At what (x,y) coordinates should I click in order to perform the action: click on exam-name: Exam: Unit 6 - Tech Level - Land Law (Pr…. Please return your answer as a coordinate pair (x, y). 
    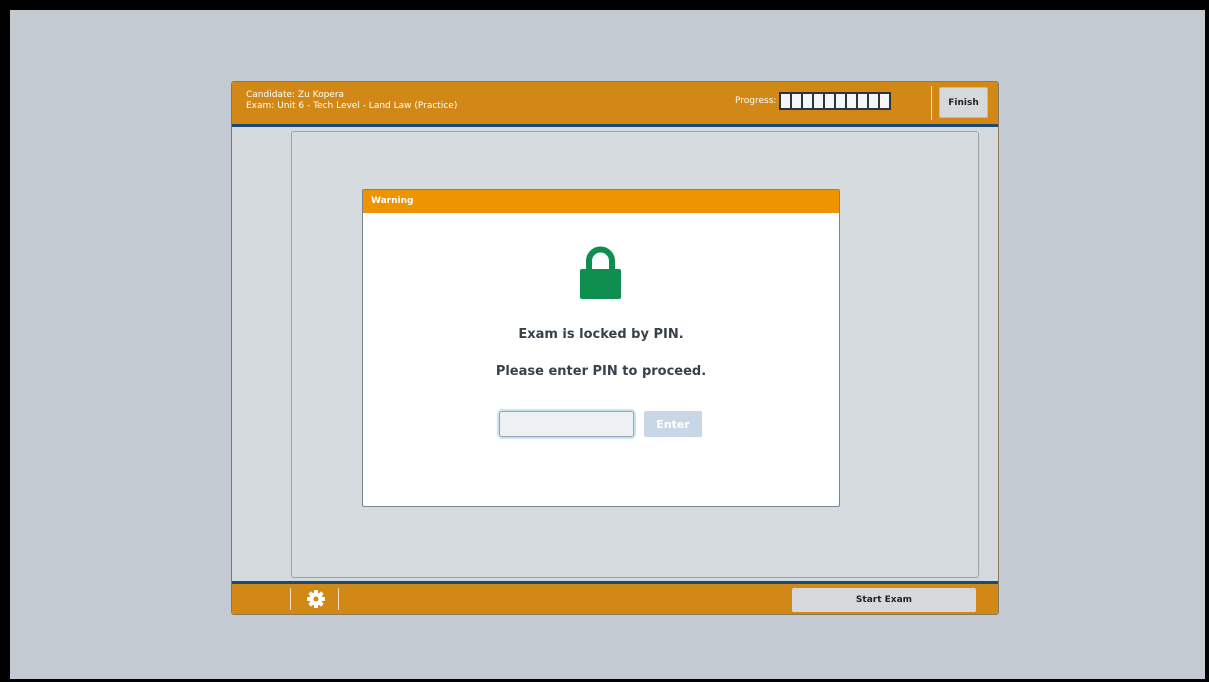
    Looking at the image, I should click on (352, 106).